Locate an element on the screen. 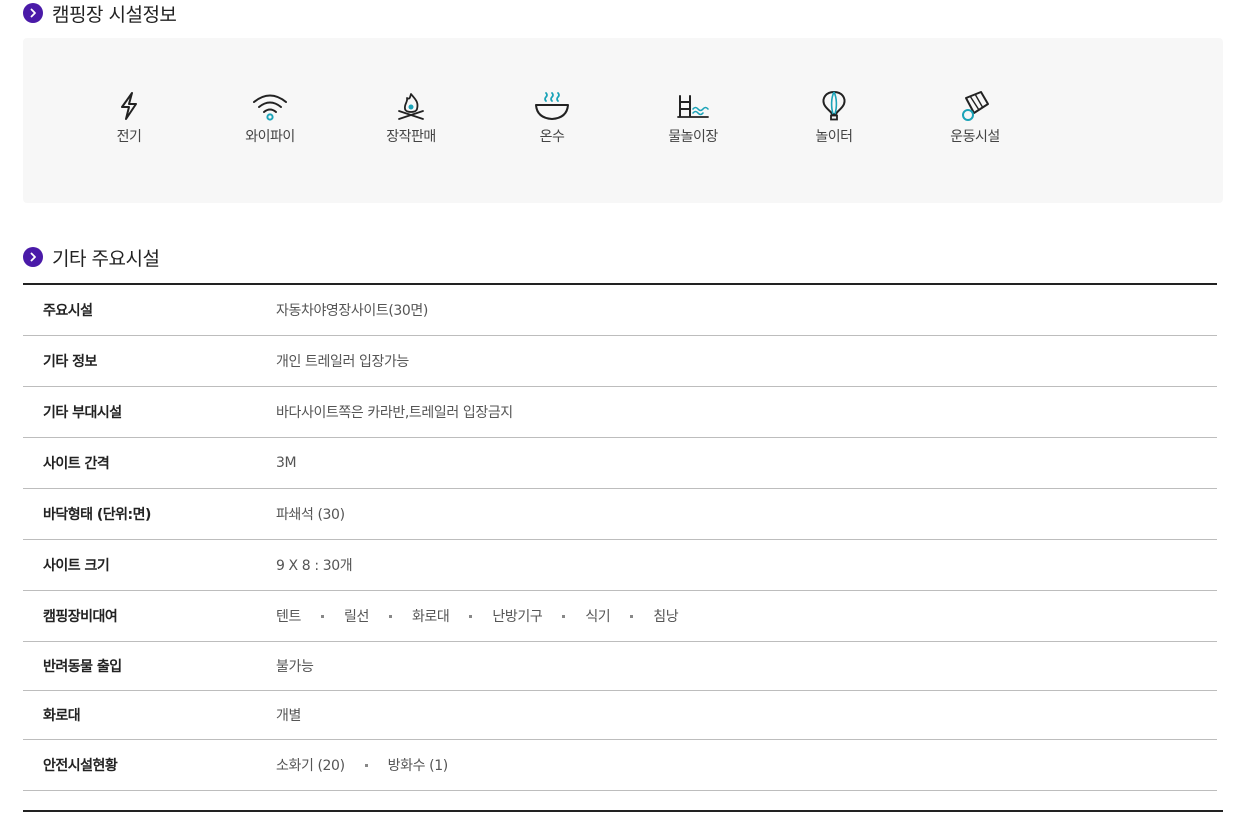 This screenshot has height=828, width=1240. row-label: 화로대 is located at coordinates (62, 716).